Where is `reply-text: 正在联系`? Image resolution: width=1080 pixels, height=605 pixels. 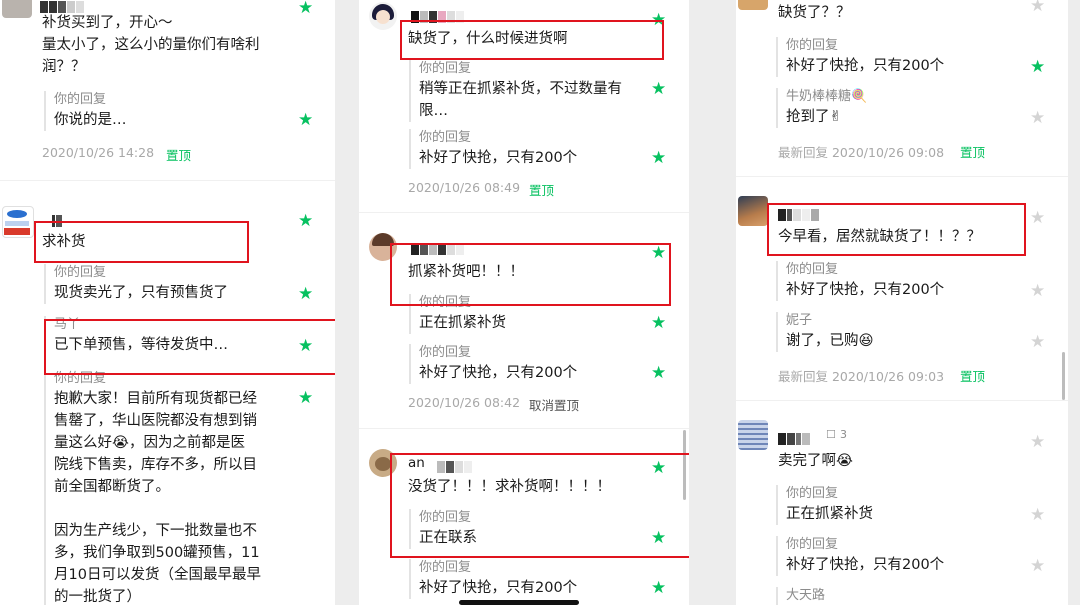 reply-text: 正在联系 is located at coordinates (448, 538).